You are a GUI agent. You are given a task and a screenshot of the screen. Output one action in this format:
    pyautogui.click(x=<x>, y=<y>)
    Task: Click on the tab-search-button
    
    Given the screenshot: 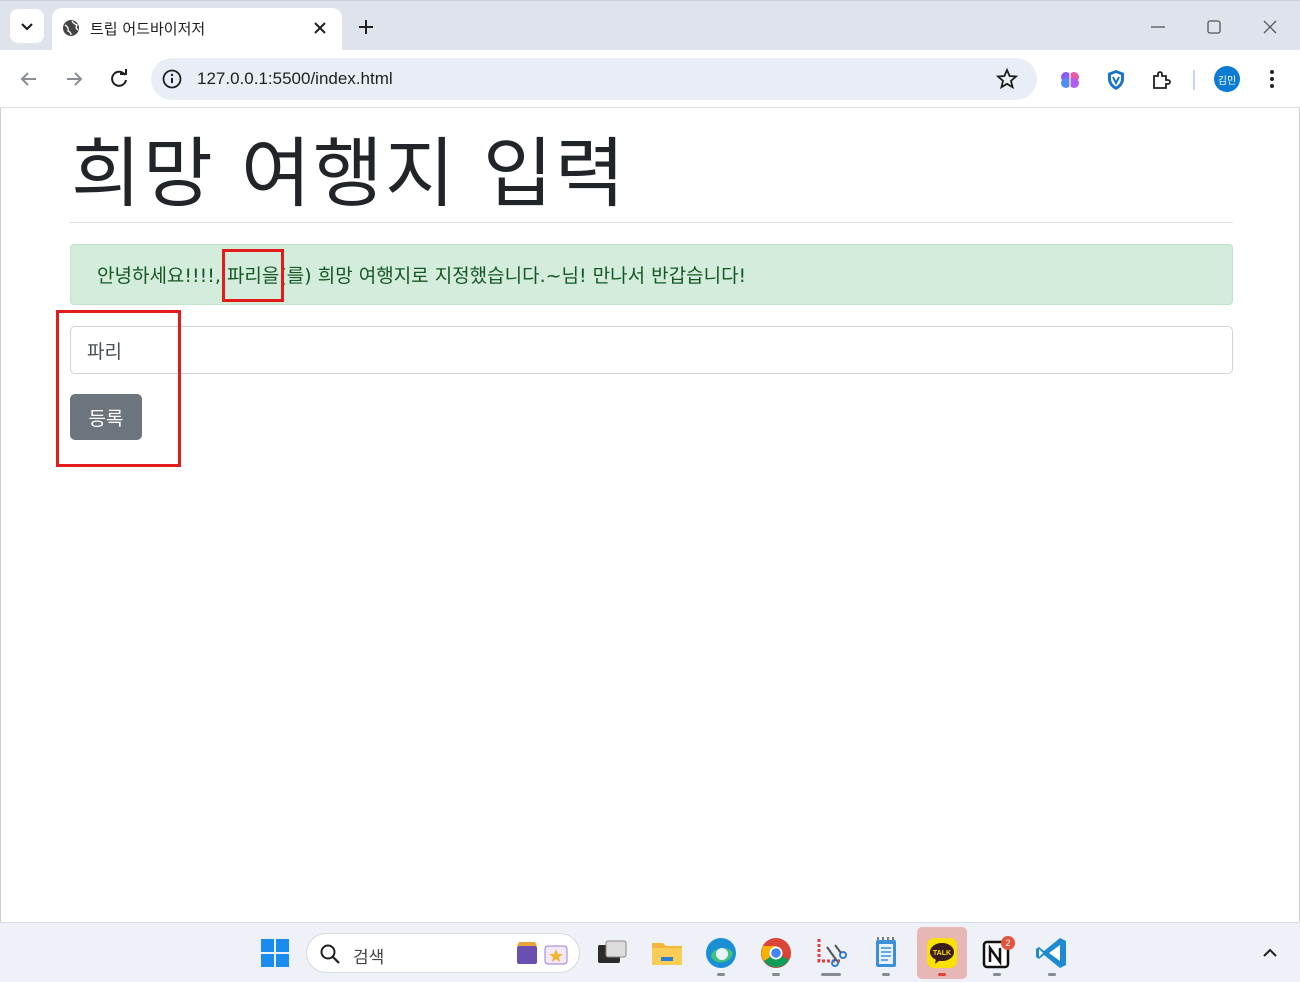 What is the action you would take?
    pyautogui.click(x=27, y=26)
    